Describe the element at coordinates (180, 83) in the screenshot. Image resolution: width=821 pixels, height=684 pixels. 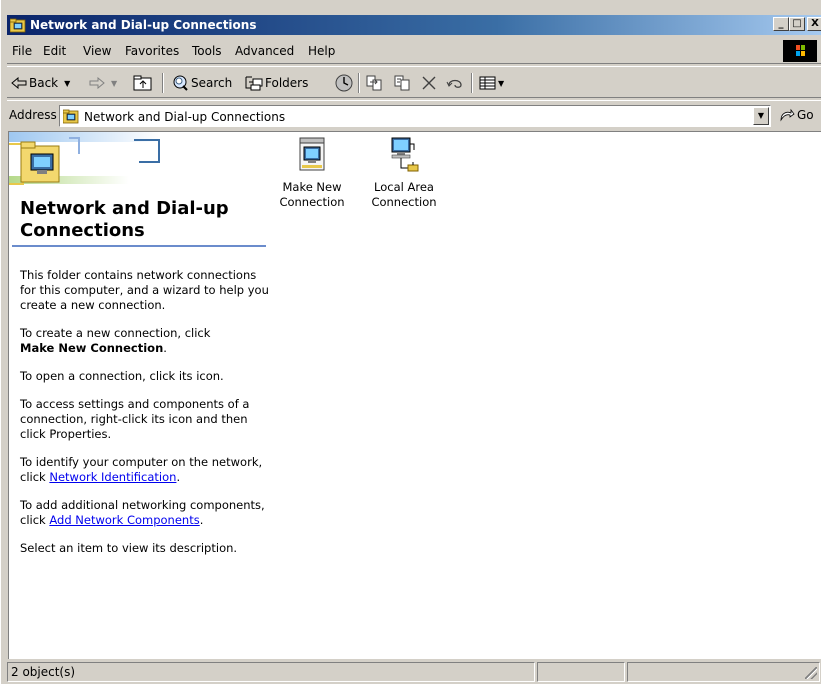
I see `search-icon` at that location.